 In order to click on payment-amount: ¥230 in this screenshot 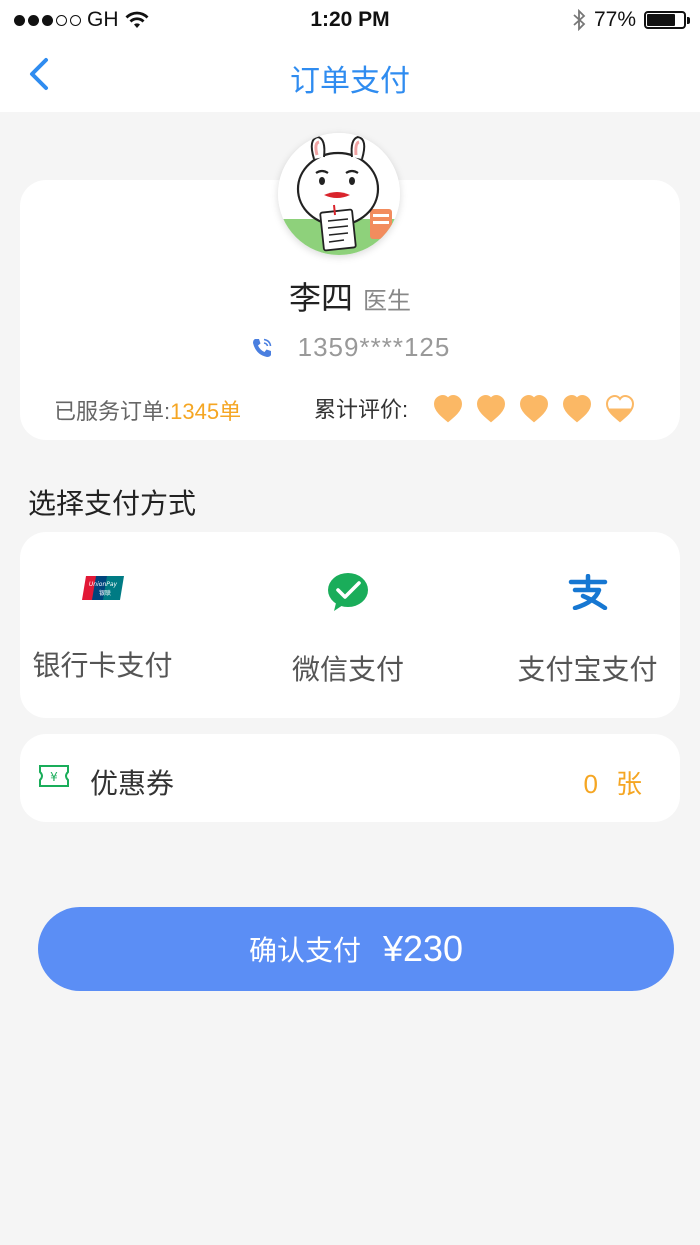, I will do `click(423, 948)`.